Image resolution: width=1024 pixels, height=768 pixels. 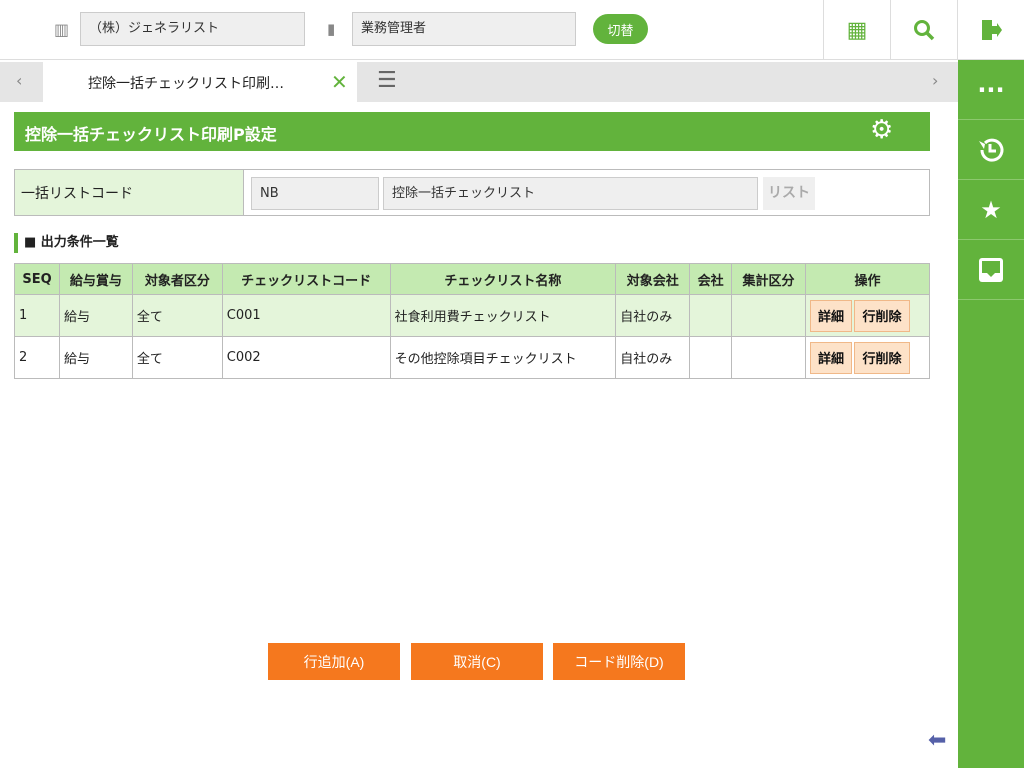 What do you see at coordinates (306, 279) in the screenshot?
I see `column-header: チェックリストコード` at bounding box center [306, 279].